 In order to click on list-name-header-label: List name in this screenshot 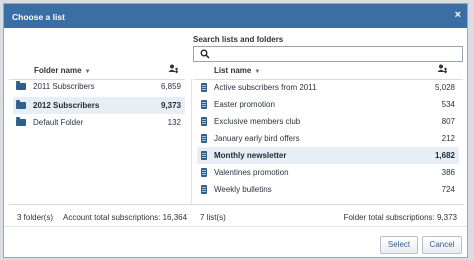, I will do `click(233, 70)`.